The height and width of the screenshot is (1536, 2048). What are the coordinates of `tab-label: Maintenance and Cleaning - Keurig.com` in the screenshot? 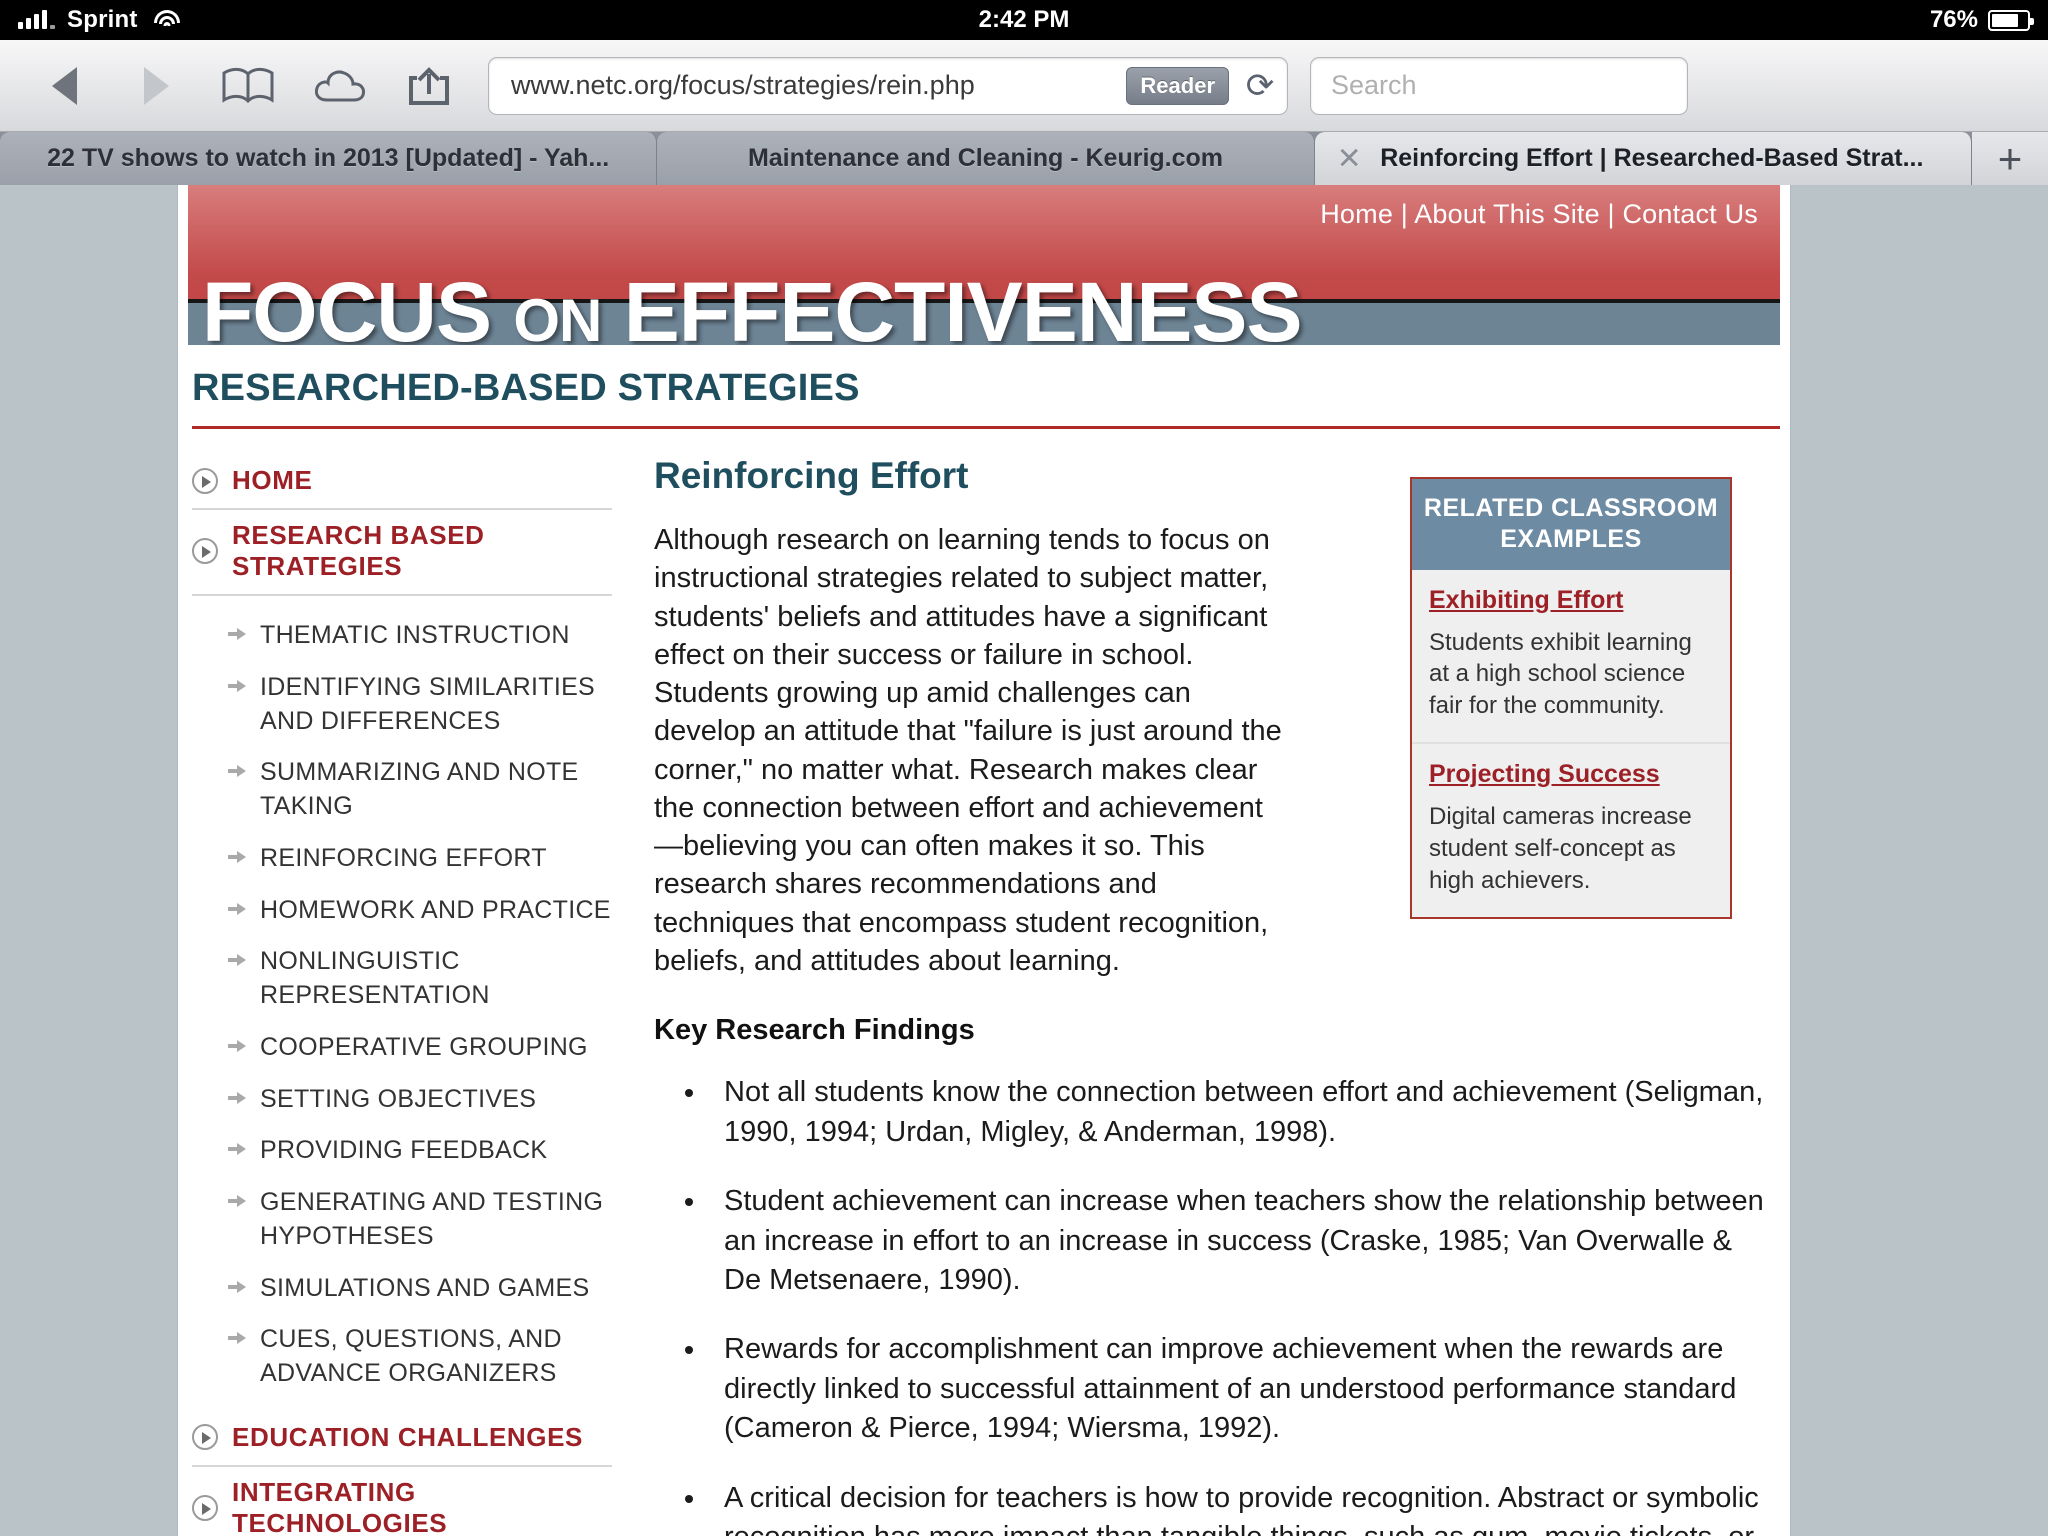 It's located at (985, 158).